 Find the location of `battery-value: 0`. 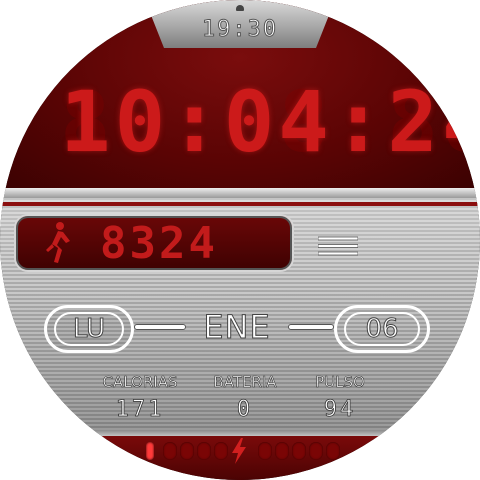

battery-value: 0 is located at coordinates (245, 410).